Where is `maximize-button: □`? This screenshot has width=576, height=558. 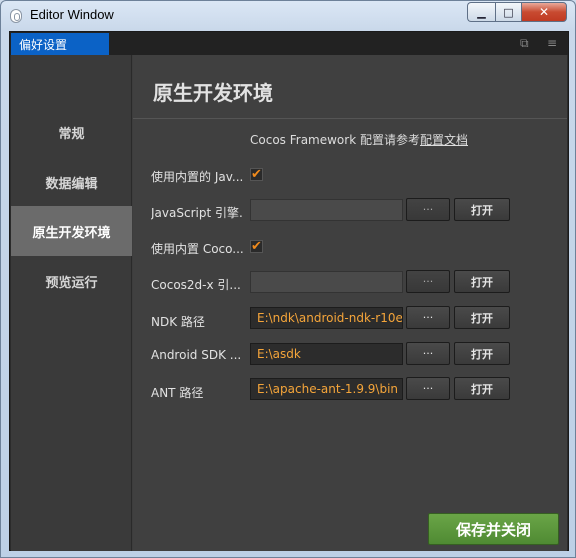 maximize-button: □ is located at coordinates (508, 12).